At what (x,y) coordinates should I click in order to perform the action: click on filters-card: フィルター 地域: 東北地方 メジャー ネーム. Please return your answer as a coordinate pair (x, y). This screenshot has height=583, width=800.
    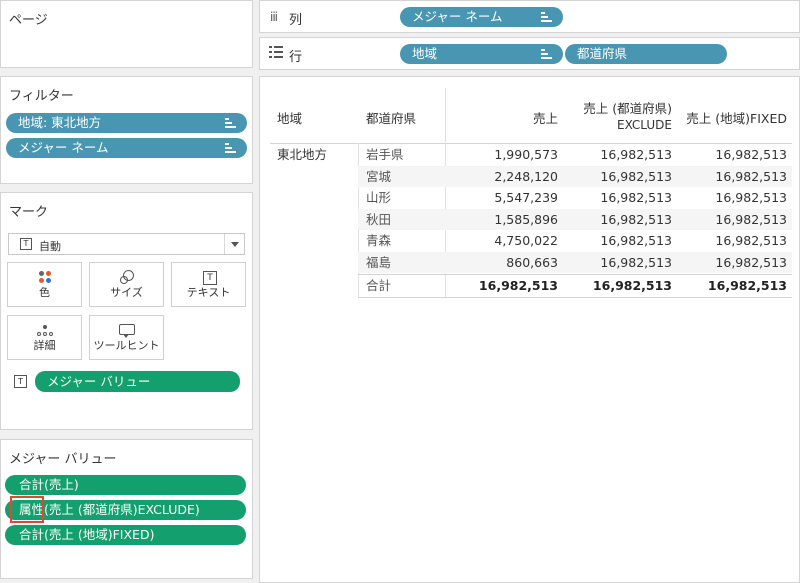
    Looking at the image, I should click on (126, 130).